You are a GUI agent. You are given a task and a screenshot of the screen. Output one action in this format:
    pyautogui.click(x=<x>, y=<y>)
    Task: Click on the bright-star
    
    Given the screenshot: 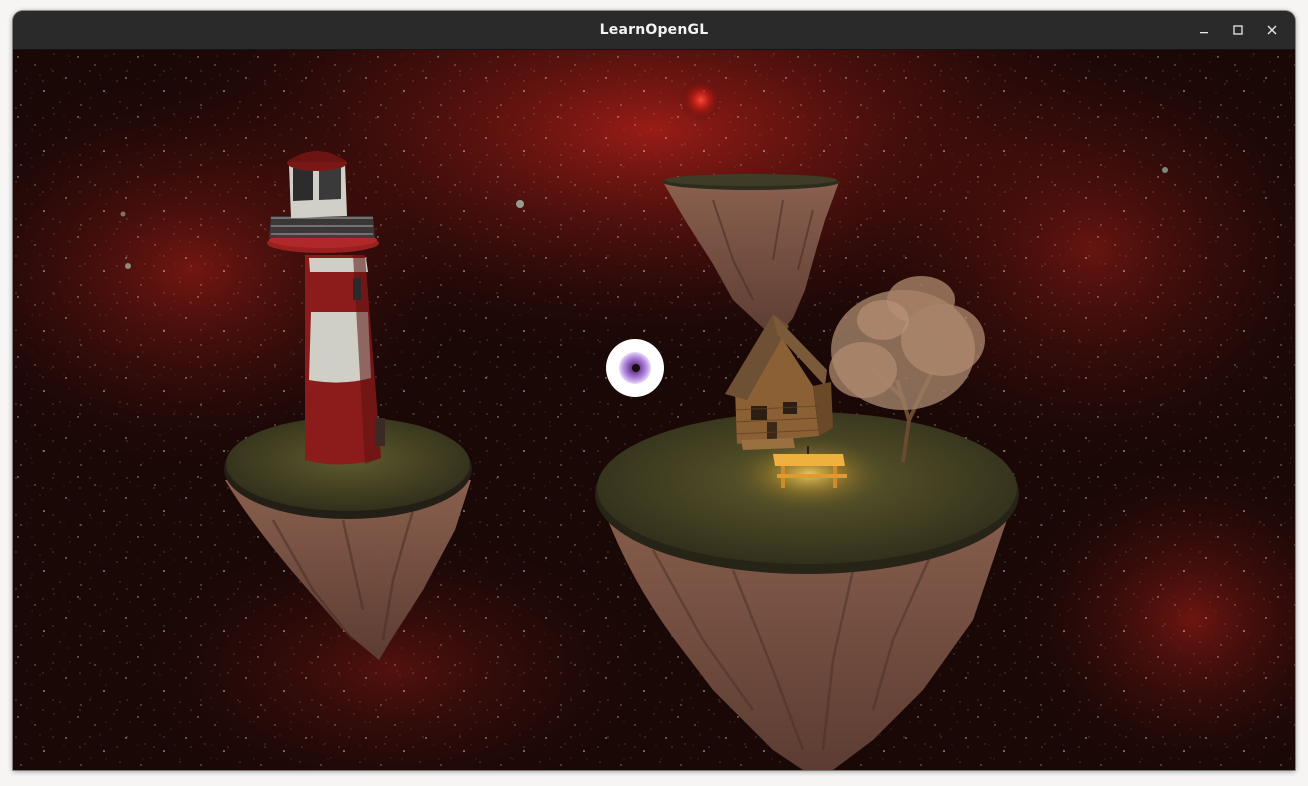 What is the action you would take?
    pyautogui.click(x=701, y=100)
    